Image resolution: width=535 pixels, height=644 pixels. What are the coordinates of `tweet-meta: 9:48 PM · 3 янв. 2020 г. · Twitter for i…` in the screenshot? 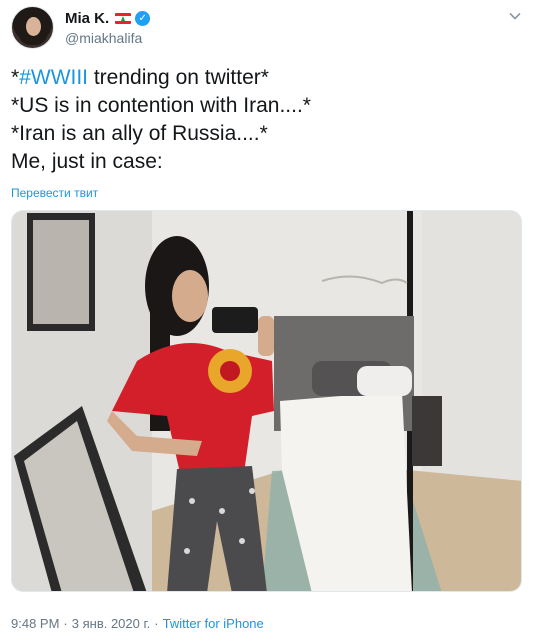 It's located at (137, 623).